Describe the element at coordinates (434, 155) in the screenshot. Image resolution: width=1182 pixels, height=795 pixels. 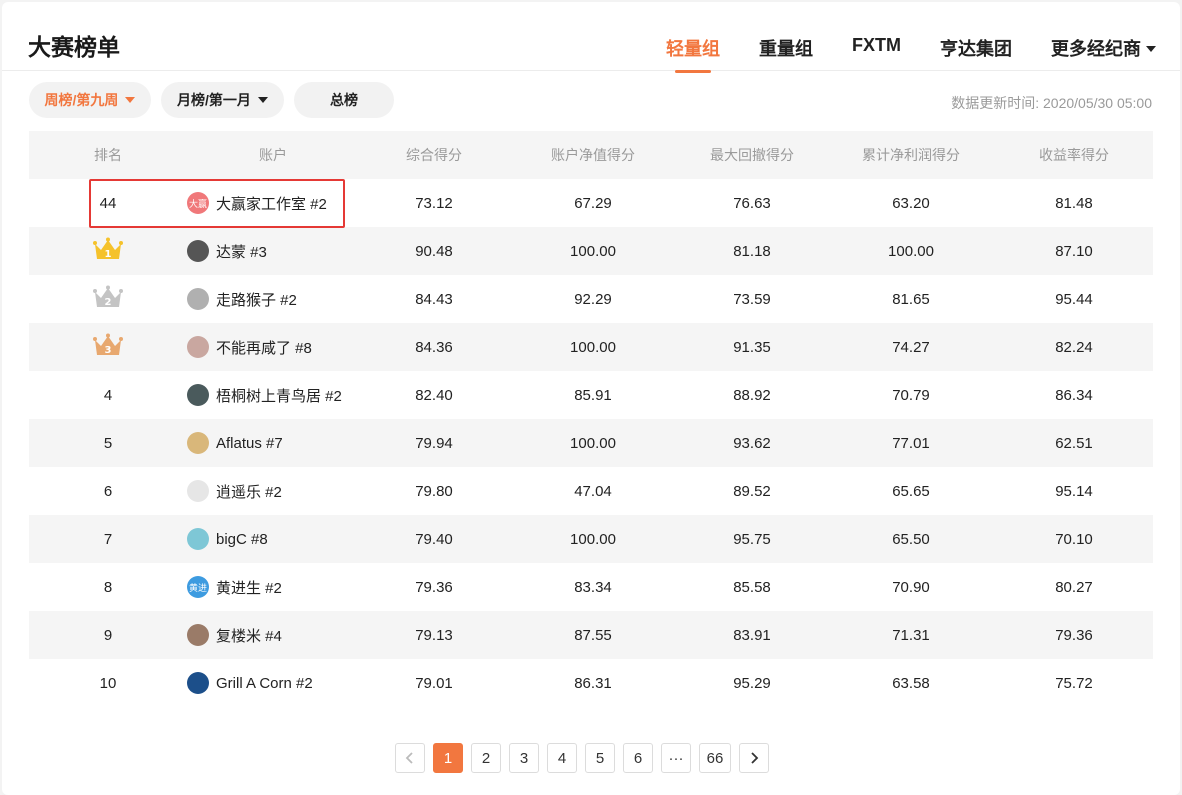
I see `column-header-overall-score: 综合得分` at that location.